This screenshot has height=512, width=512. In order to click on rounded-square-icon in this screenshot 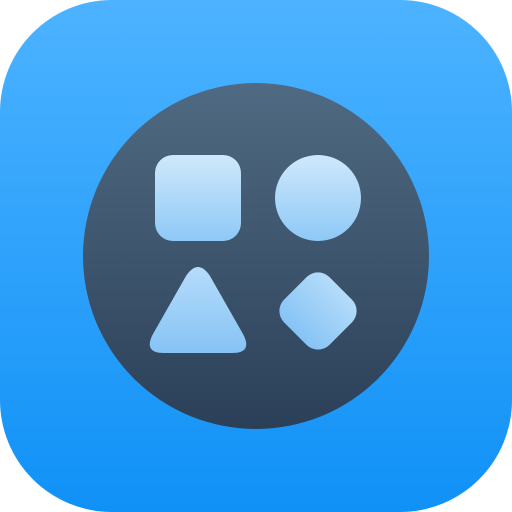, I will do `click(198, 198)`.